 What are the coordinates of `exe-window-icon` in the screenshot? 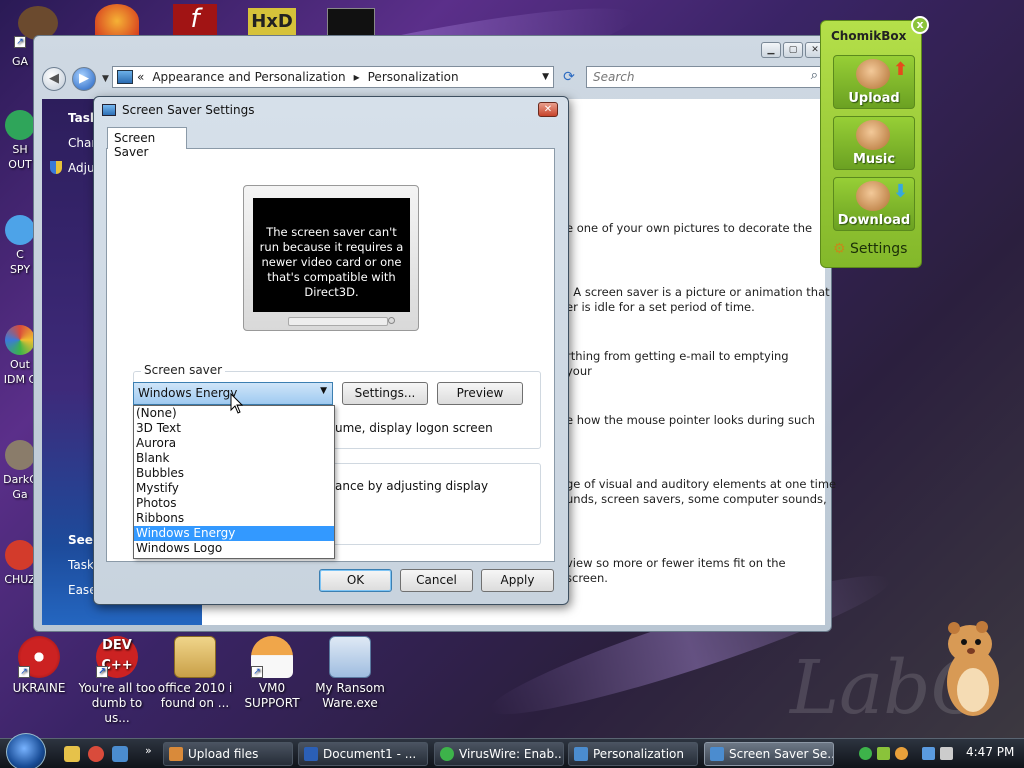 It's located at (350, 657).